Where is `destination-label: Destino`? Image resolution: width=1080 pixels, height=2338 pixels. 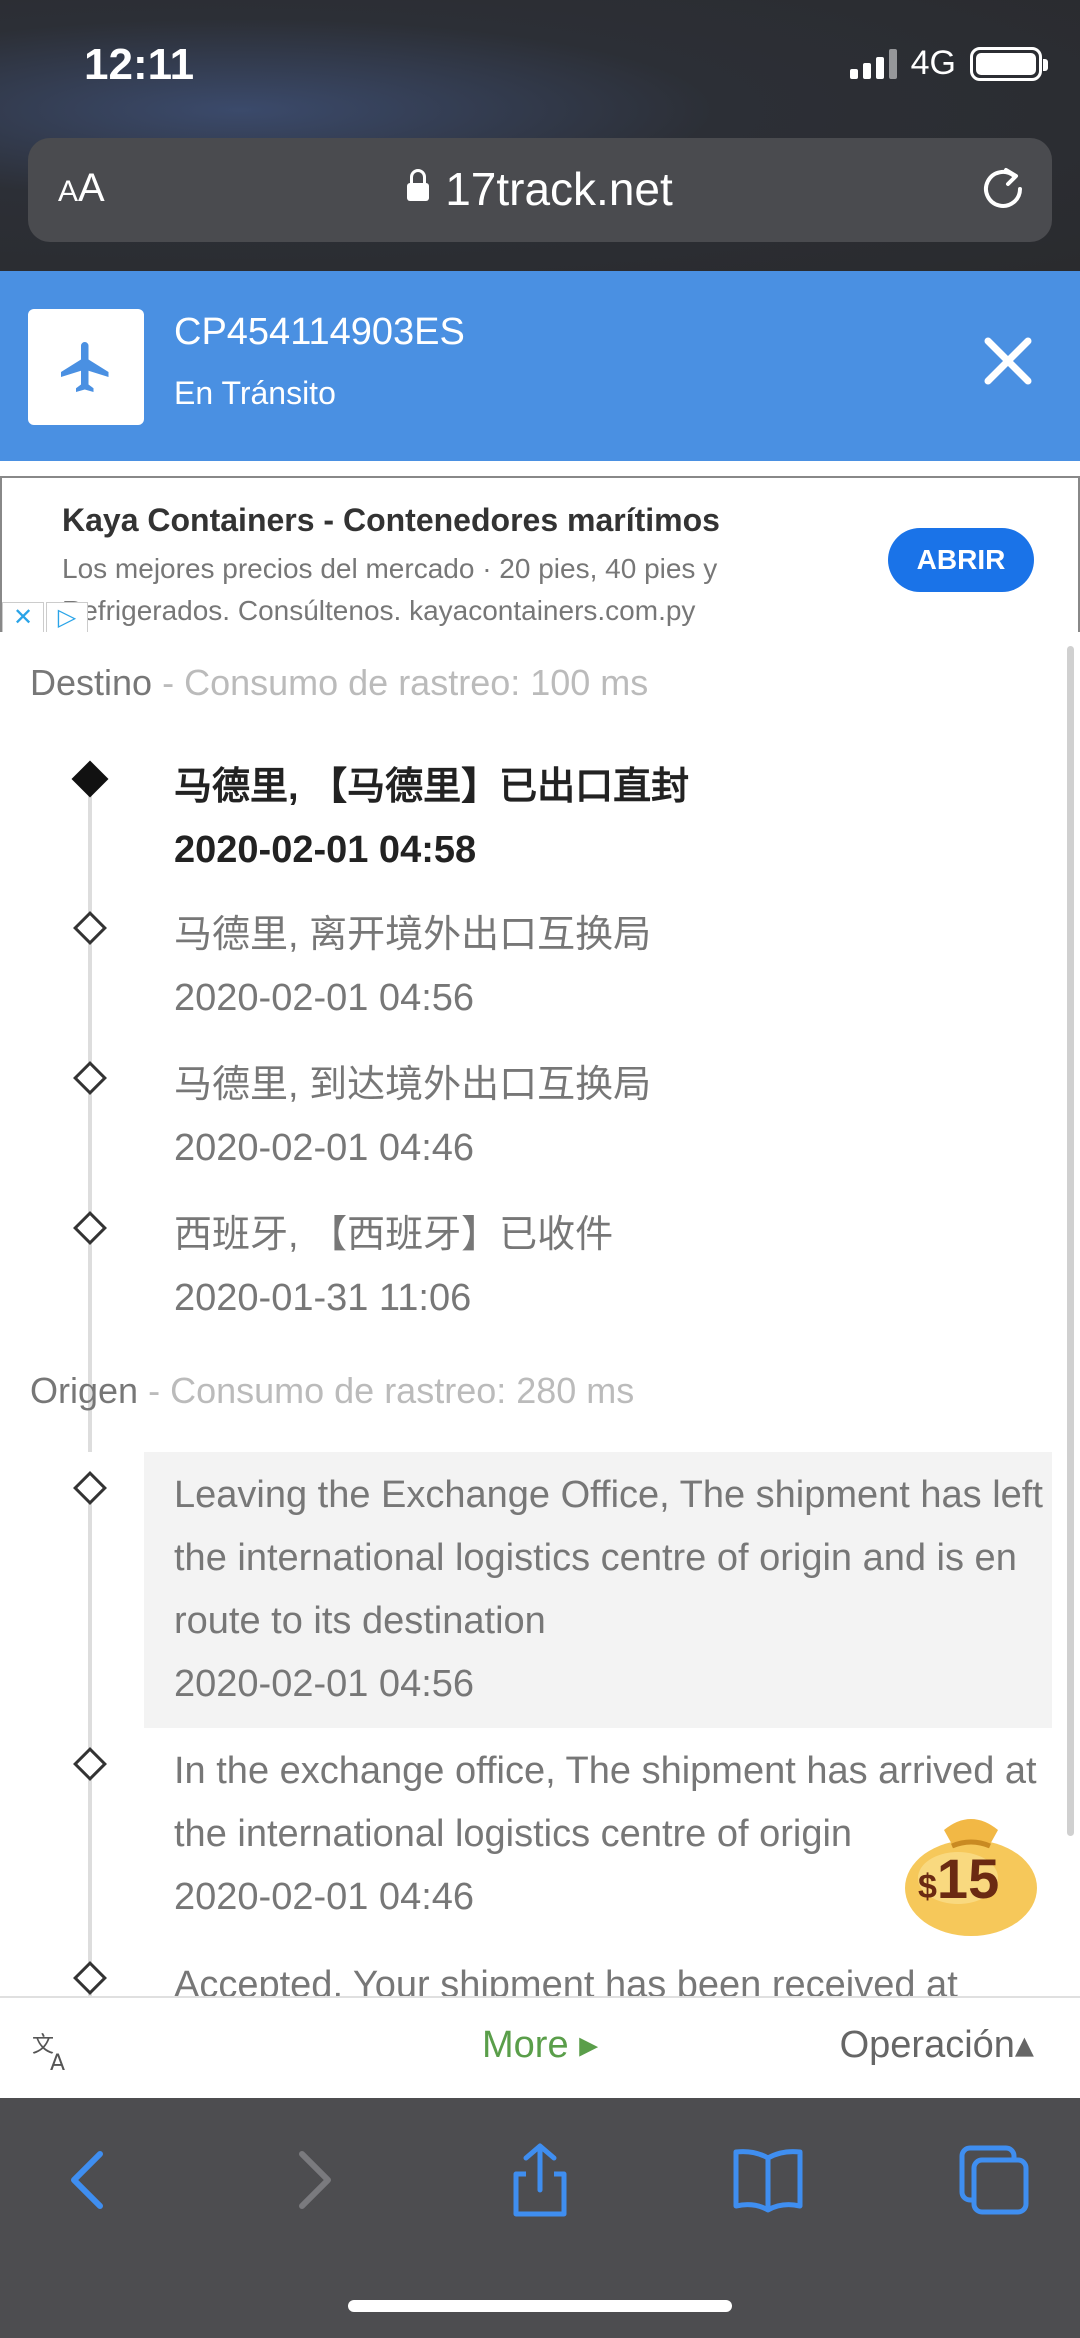
destination-label: Destino is located at coordinates (91, 682).